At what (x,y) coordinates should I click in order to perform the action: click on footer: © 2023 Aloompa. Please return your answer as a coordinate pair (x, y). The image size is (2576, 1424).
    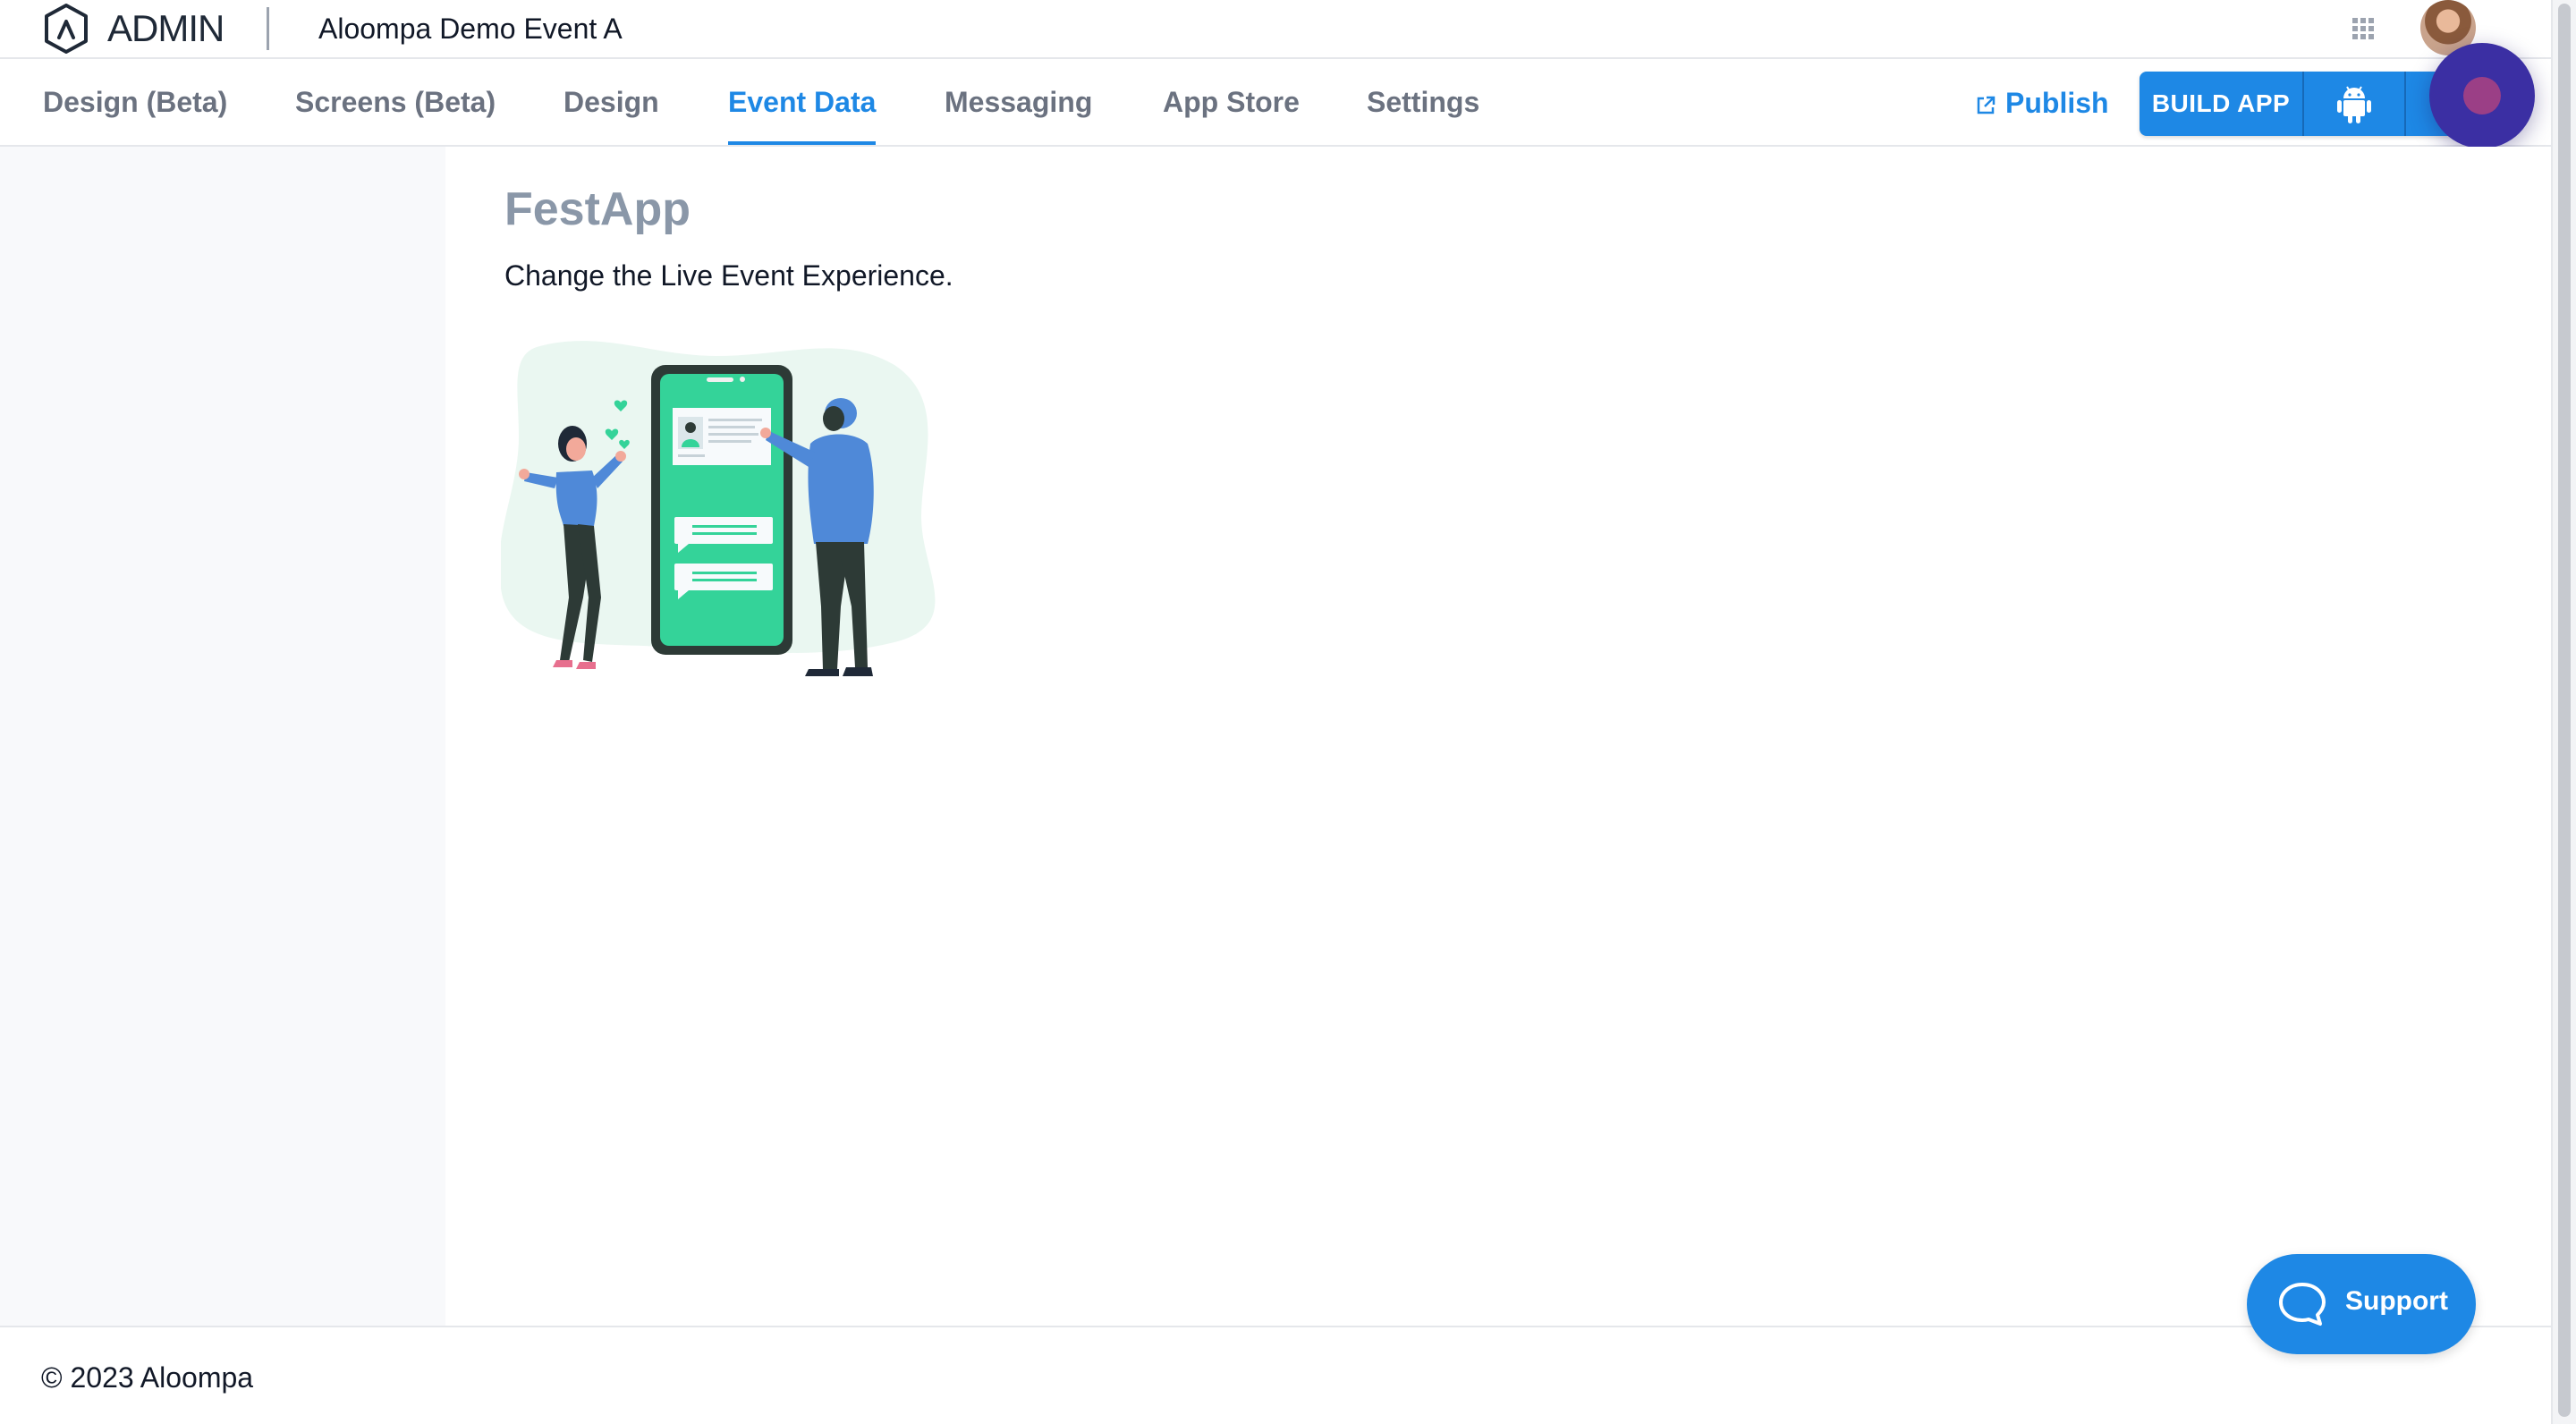
    Looking at the image, I should click on (1275, 1375).